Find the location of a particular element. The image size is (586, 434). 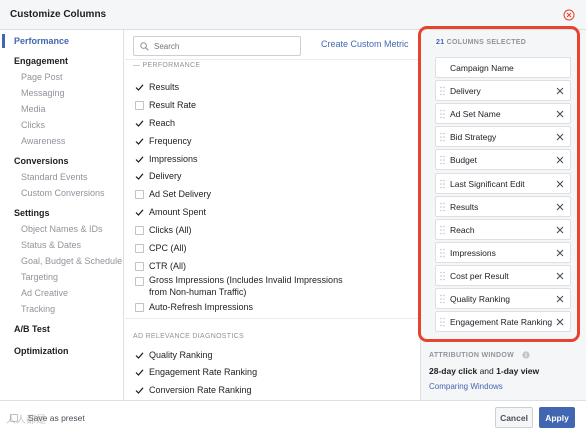

metric-ad-set-delivery: Ad Set Delivery is located at coordinates (275, 195).